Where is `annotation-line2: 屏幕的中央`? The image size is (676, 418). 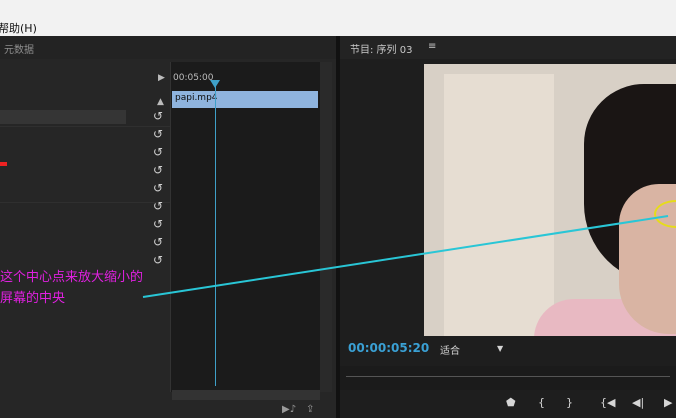
annotation-line2: 屏幕的中央 is located at coordinates (33, 298).